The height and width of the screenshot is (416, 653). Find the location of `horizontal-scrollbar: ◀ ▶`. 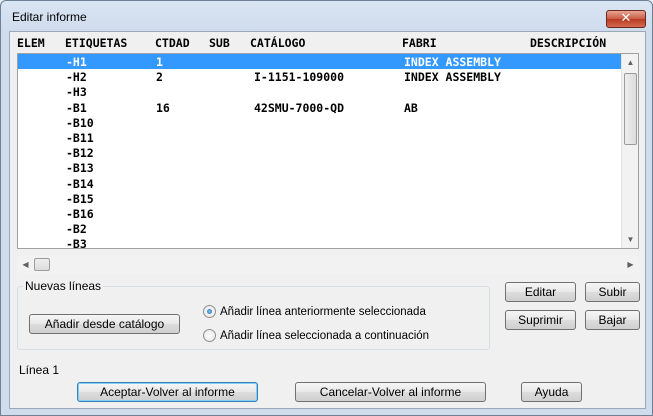

horizontal-scrollbar: ◀ ▶ is located at coordinates (328, 264).